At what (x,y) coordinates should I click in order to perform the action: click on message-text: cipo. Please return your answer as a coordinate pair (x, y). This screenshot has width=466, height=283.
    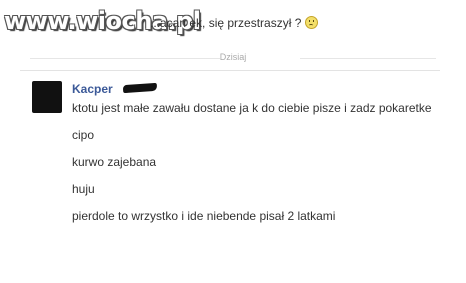
    Looking at the image, I should click on (83, 135).